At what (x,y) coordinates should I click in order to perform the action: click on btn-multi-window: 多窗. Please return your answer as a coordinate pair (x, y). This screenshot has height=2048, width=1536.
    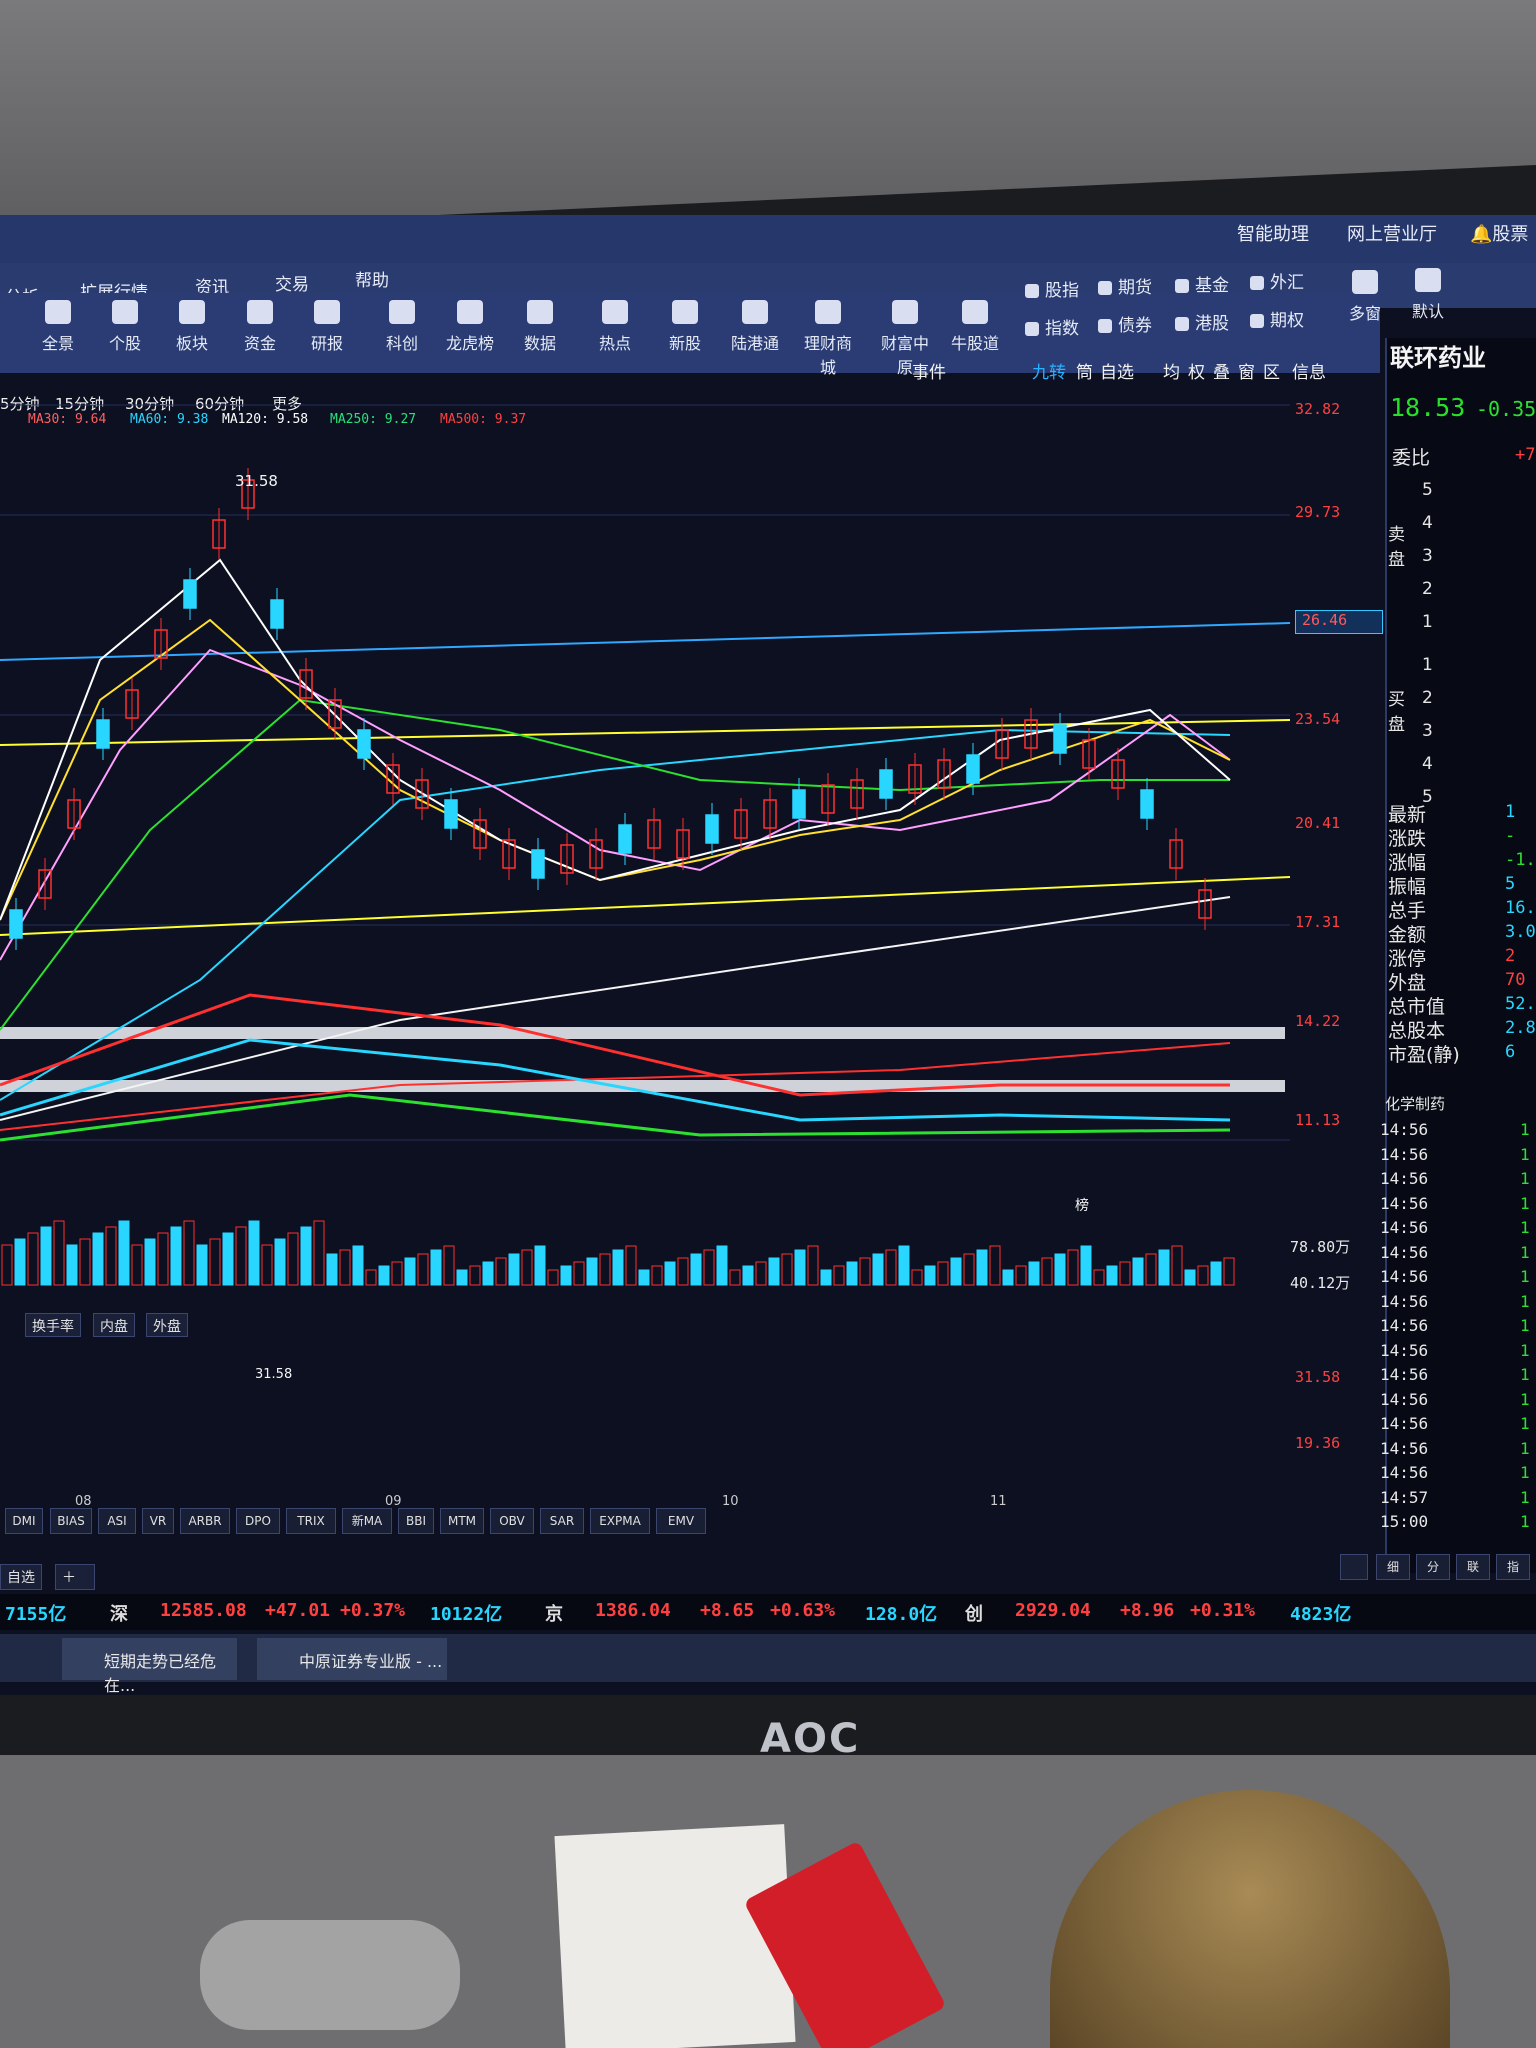
    Looking at the image, I should click on (1365, 297).